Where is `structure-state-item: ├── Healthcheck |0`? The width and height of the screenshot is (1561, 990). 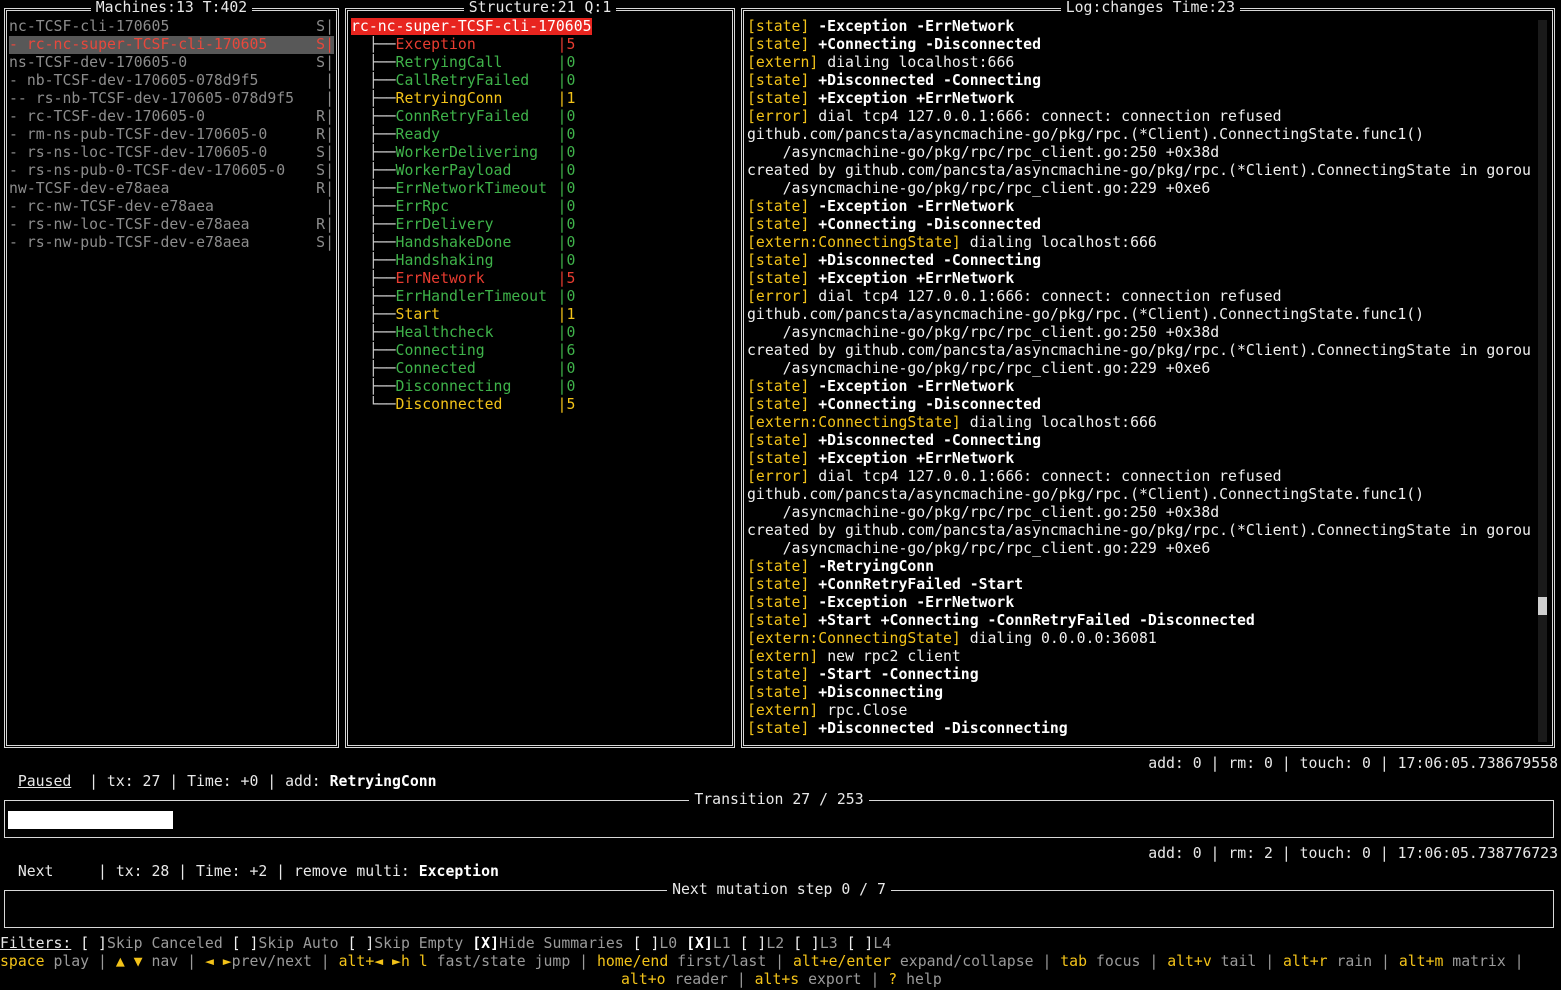
structure-state-item: ├── Healthcheck |0 is located at coordinates (541, 333).